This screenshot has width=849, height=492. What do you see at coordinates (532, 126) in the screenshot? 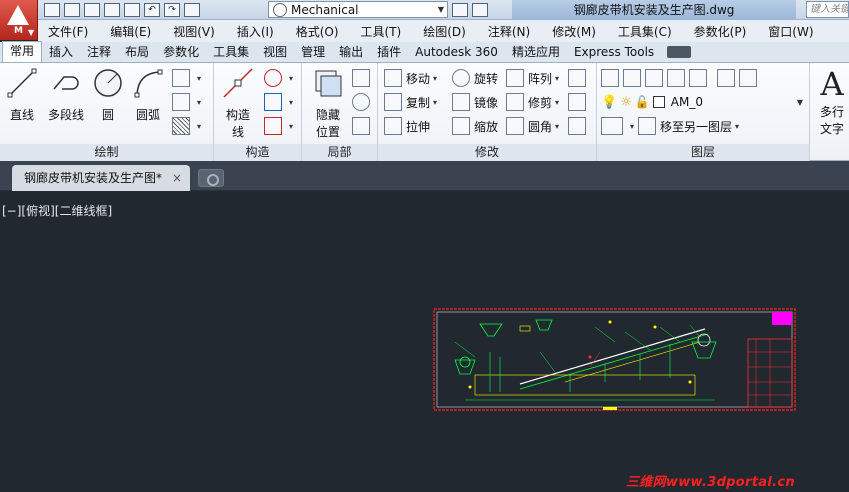
I see `fillet-button: 圆角 ▾` at bounding box center [532, 126].